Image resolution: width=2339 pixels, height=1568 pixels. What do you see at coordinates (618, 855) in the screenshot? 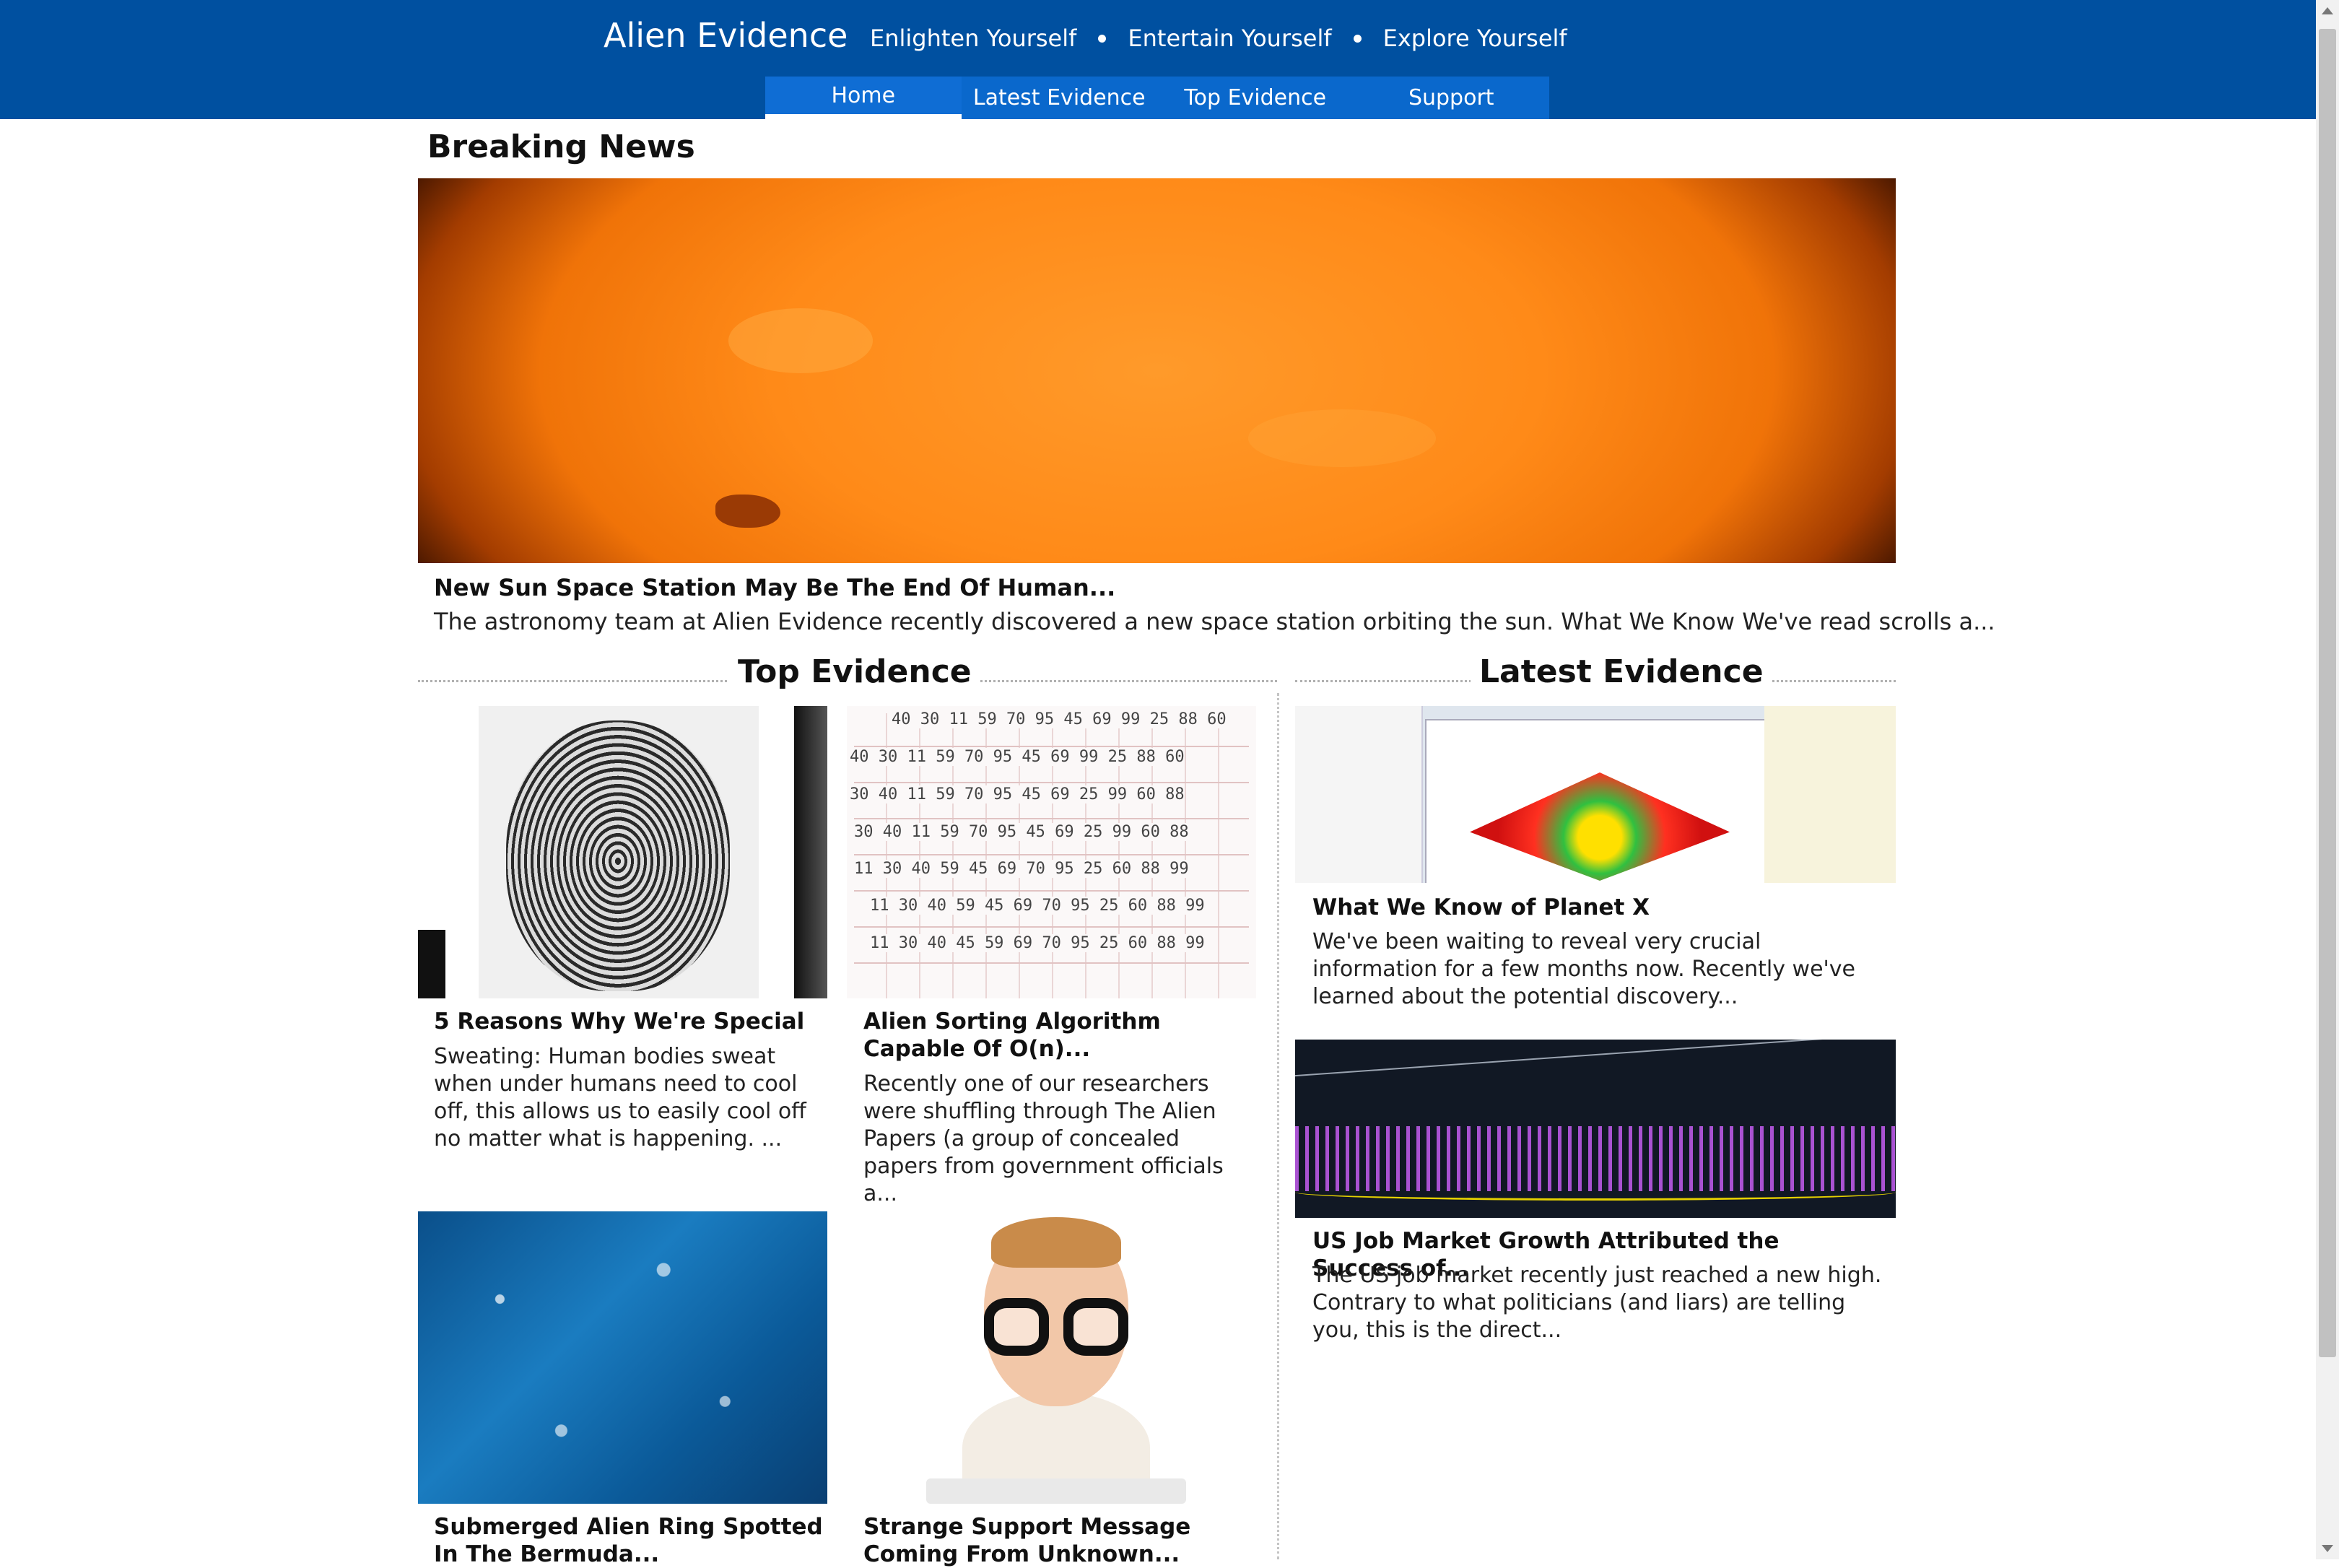
I see `fingerprint-icon` at bounding box center [618, 855].